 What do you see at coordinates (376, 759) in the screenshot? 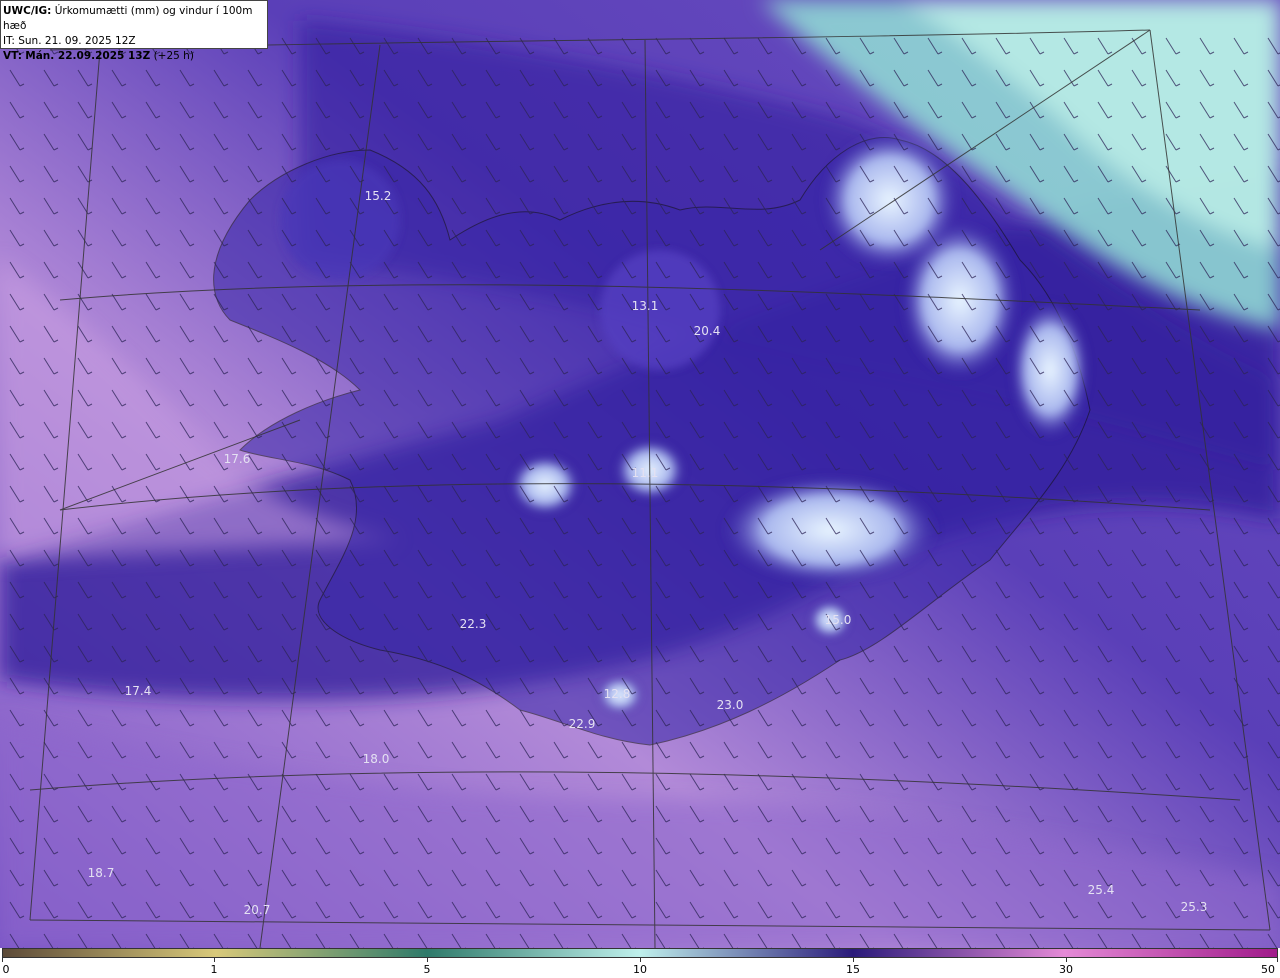
I see `map-value-label: 18.0` at bounding box center [376, 759].